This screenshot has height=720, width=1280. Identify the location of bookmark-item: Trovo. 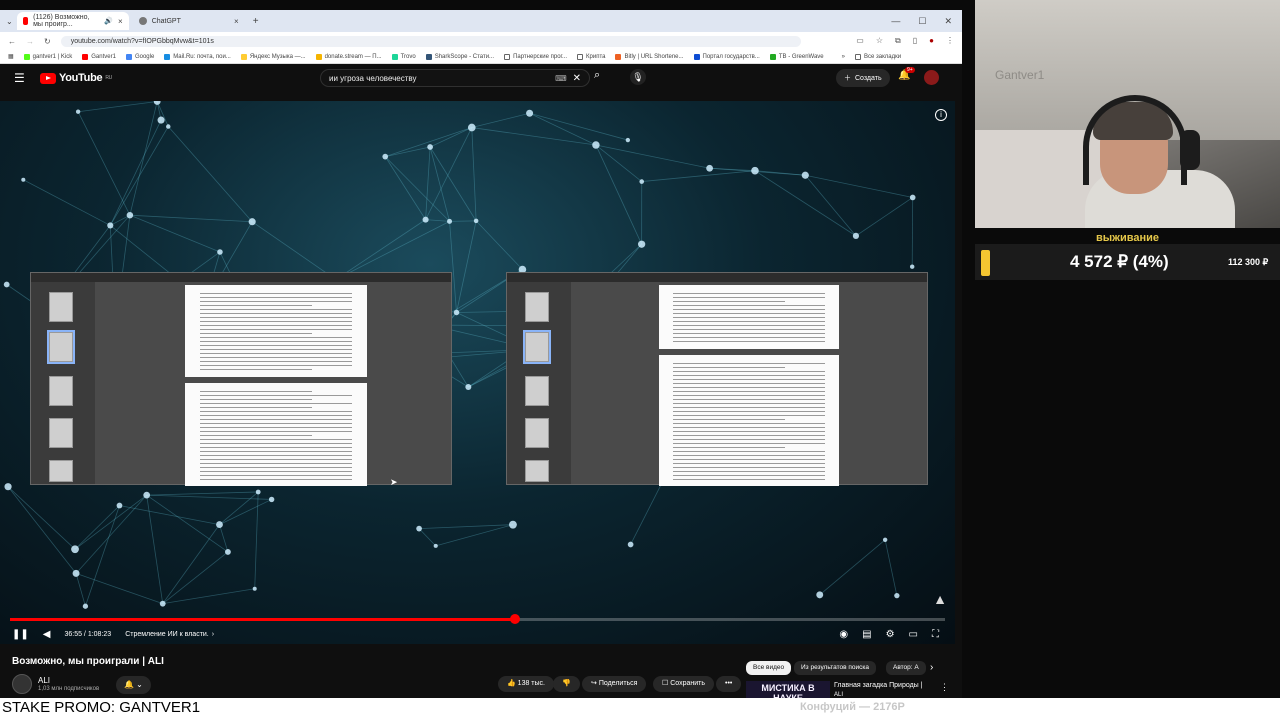
(404, 57).